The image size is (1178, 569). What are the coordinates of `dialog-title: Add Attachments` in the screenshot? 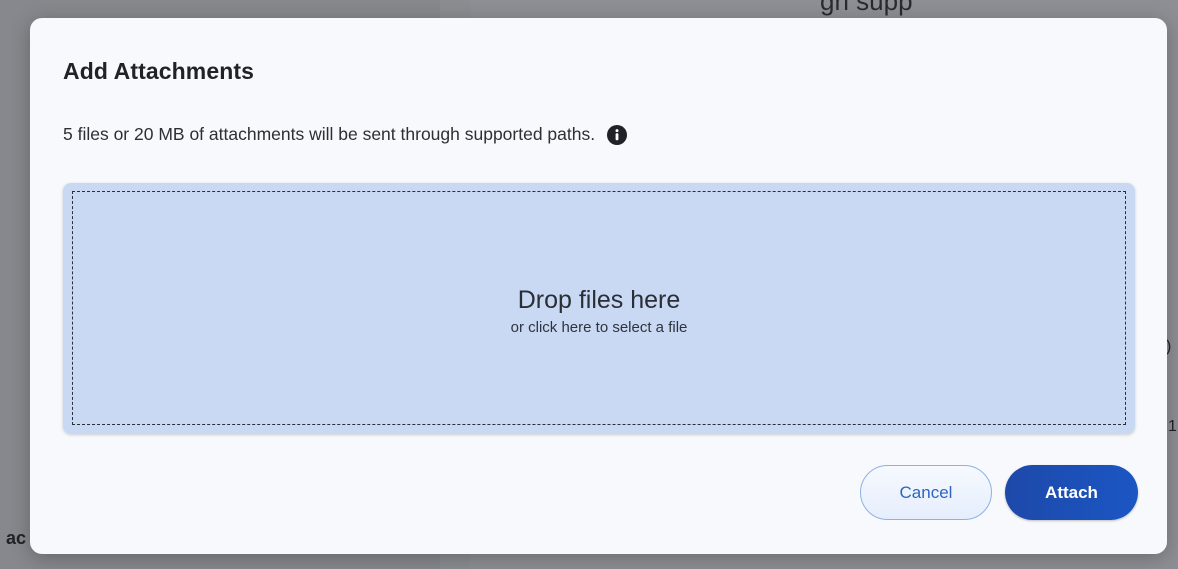 It's located at (159, 71).